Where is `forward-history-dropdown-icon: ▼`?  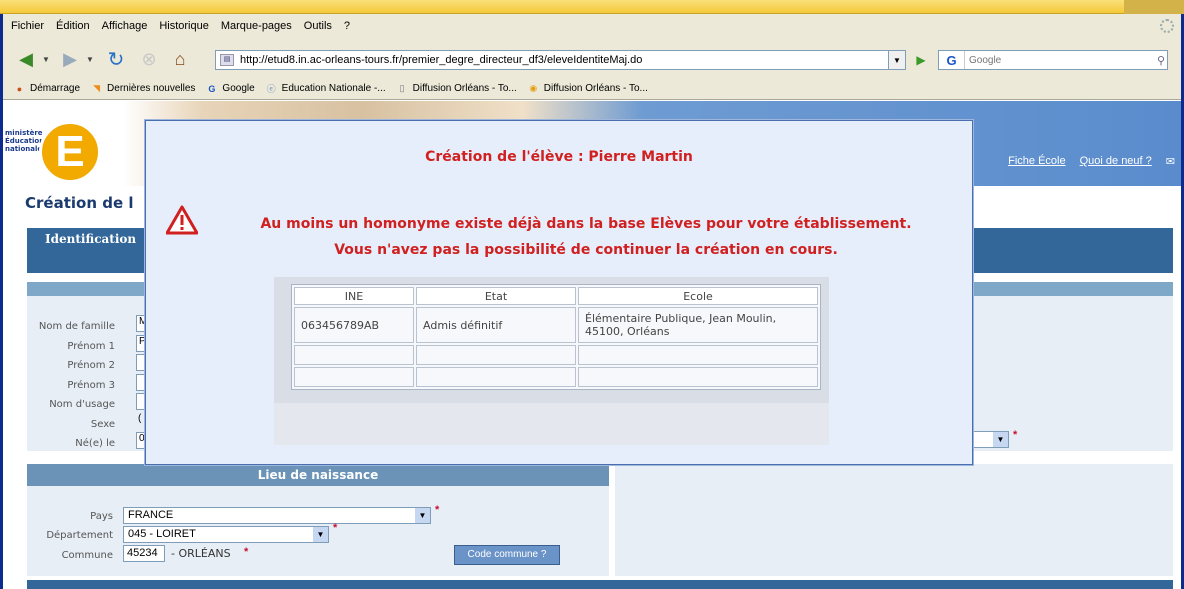 forward-history-dropdown-icon: ▼ is located at coordinates (90, 59).